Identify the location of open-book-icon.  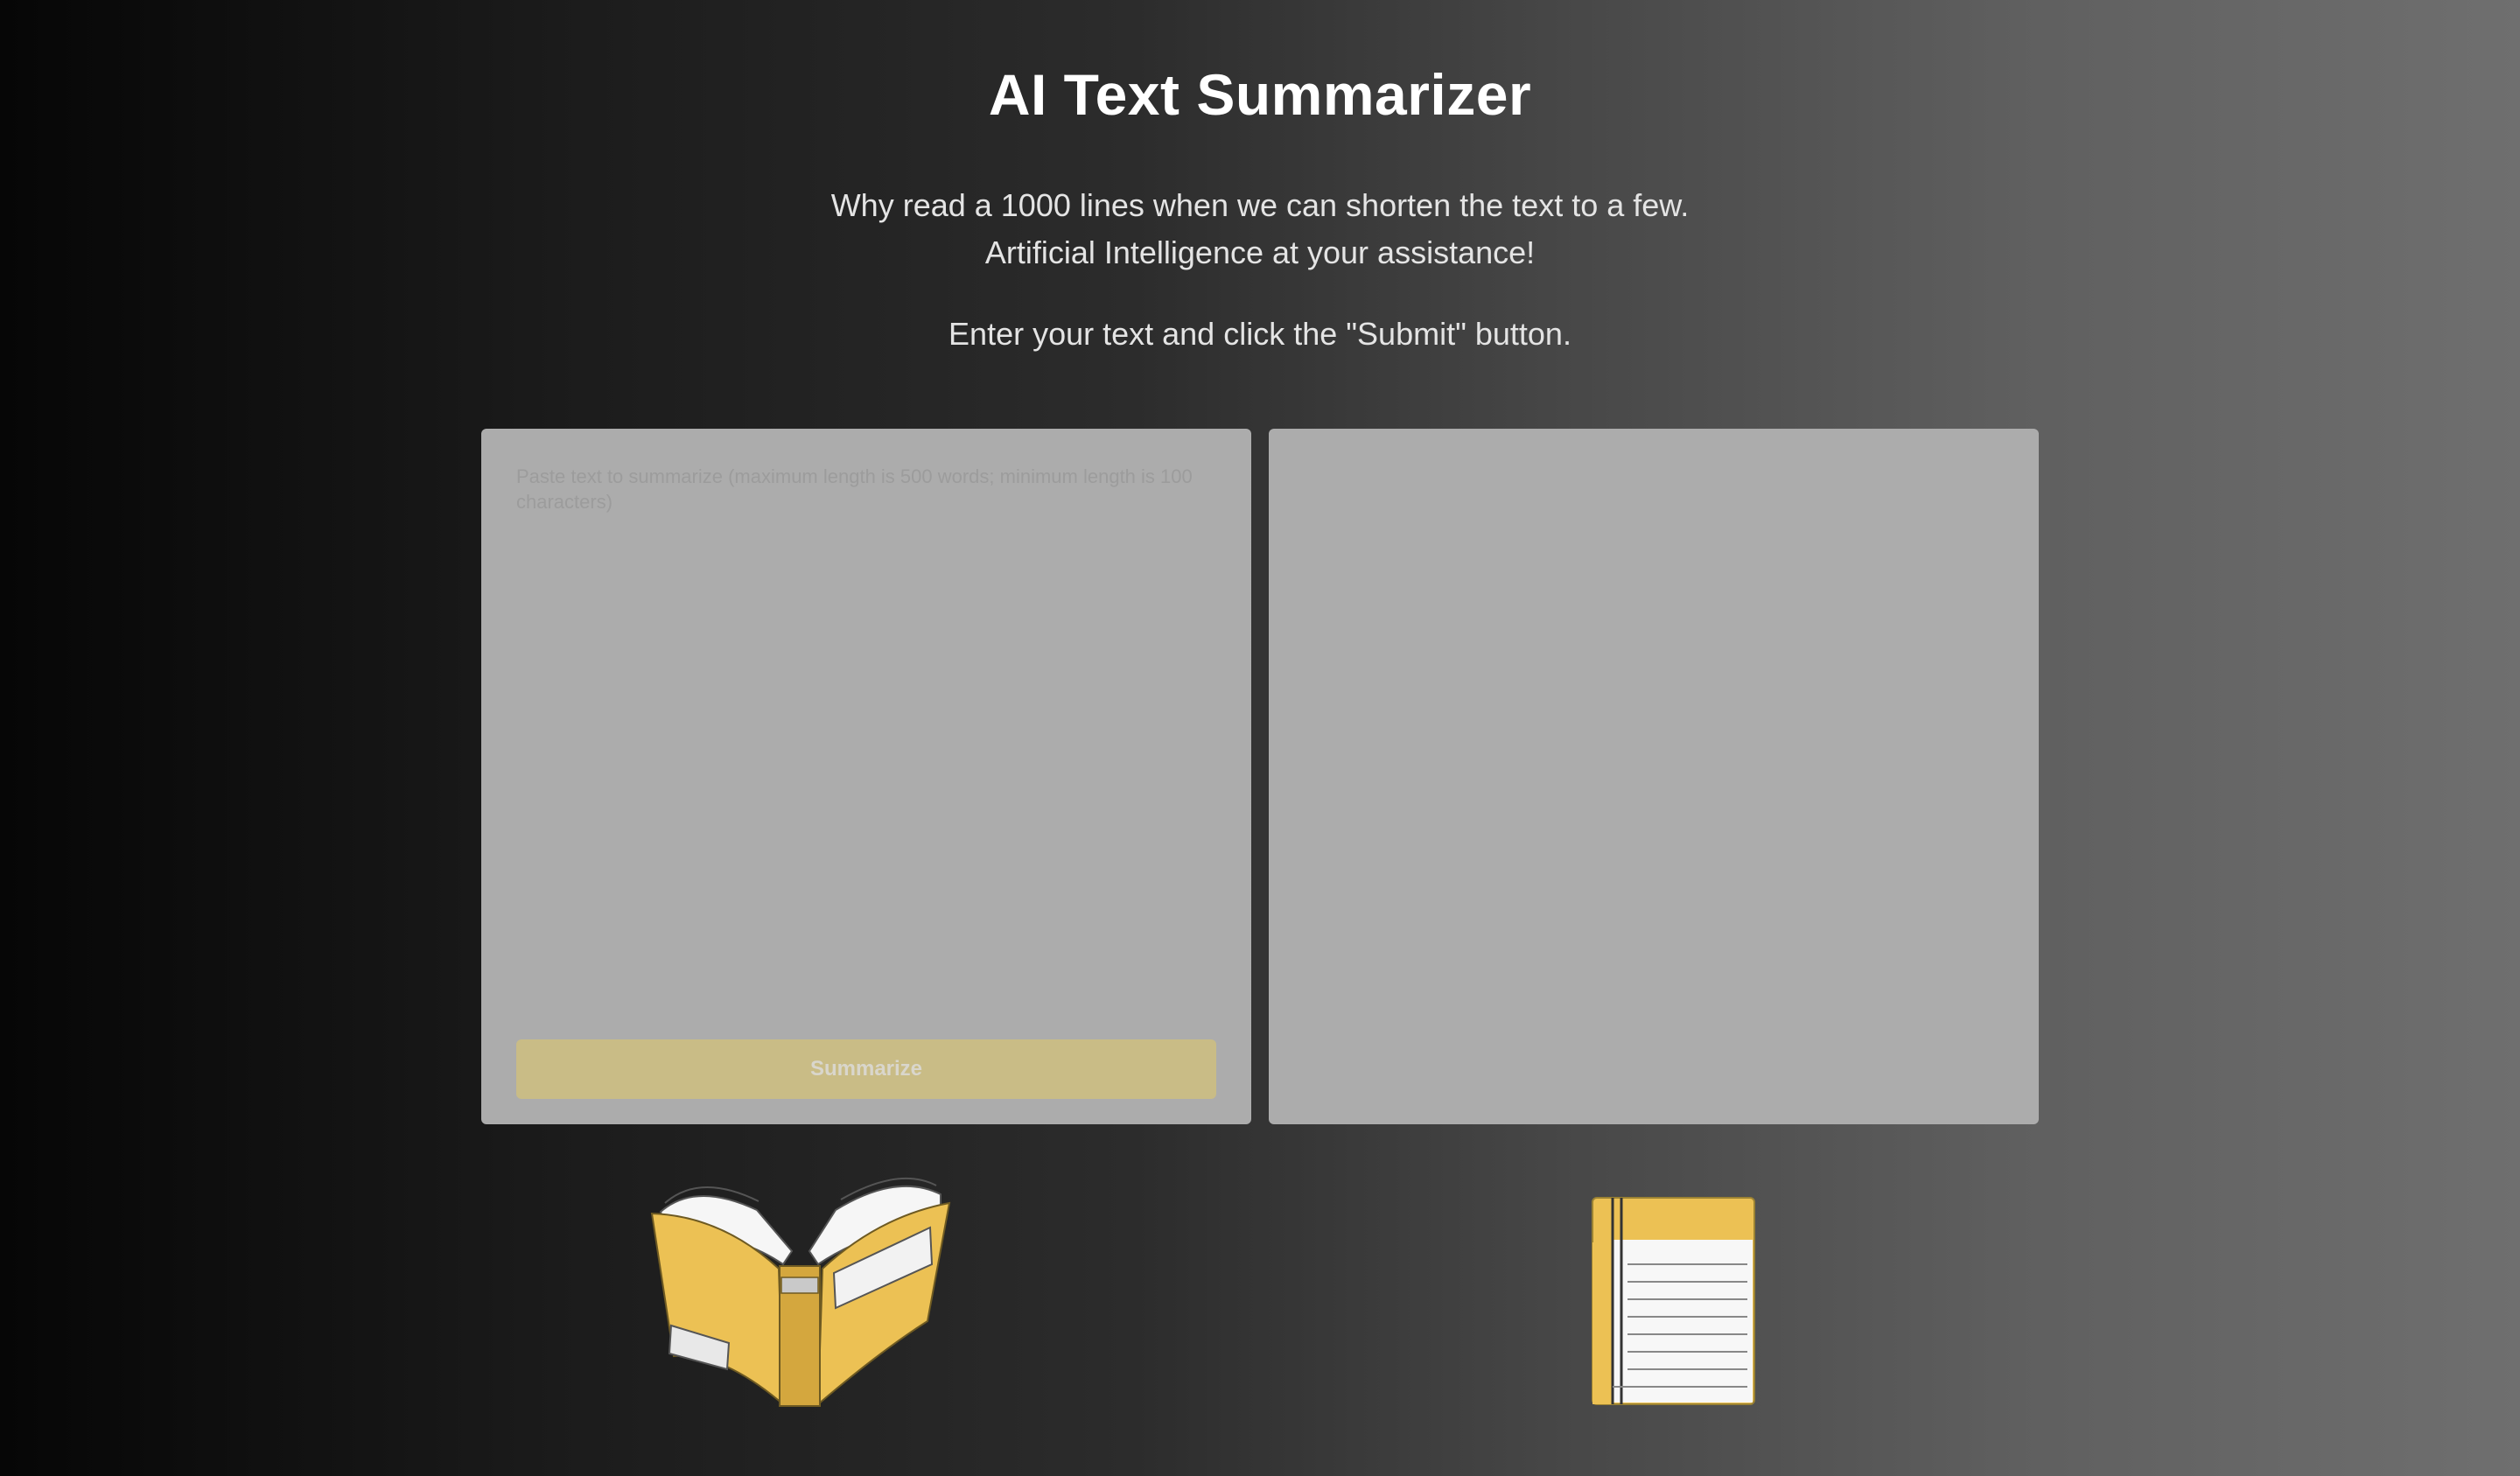
(800, 1288).